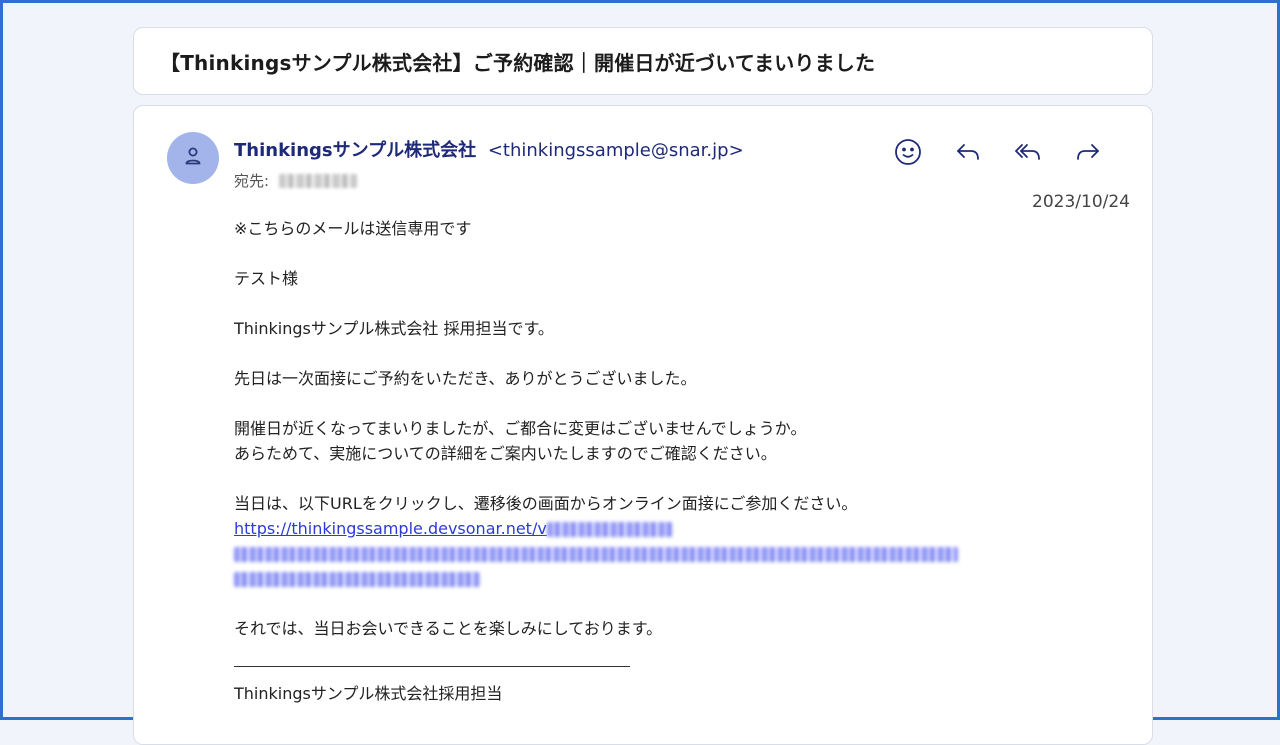  I want to click on instruction-text: 当日は、以下URLをクリックし、遷移後の画面からオンライン面接にご参加ください。, so click(546, 503).